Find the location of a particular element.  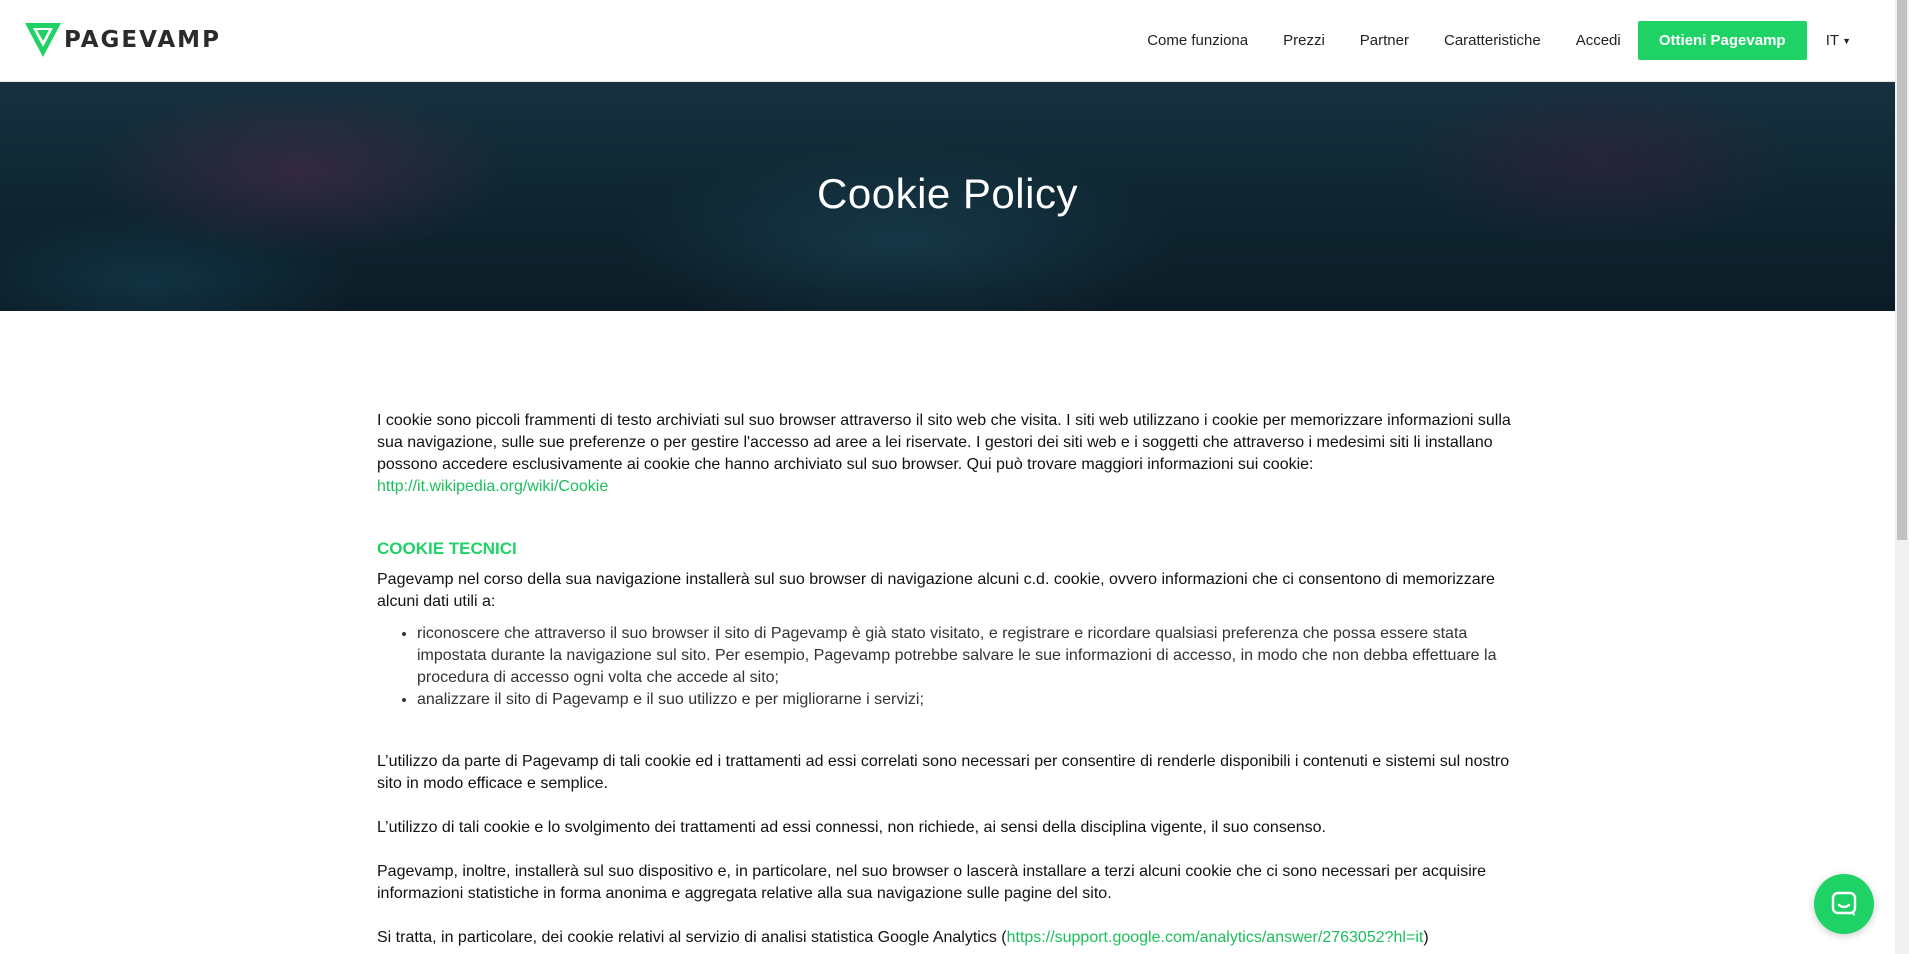

language-selector: IT ▼ is located at coordinates (1838, 40).